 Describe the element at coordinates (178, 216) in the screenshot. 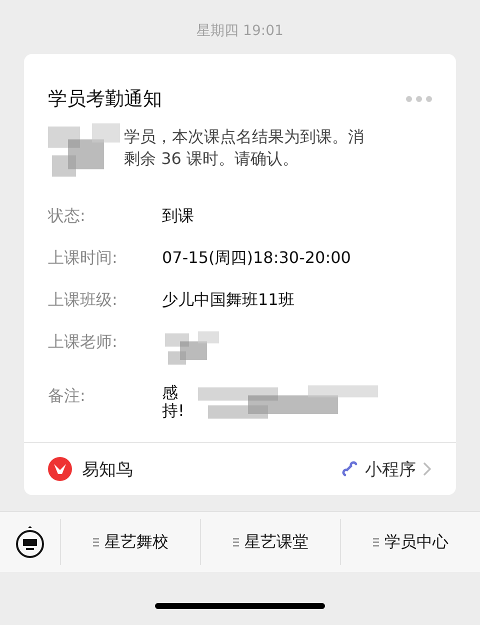

I see `field-value: 到课` at that location.